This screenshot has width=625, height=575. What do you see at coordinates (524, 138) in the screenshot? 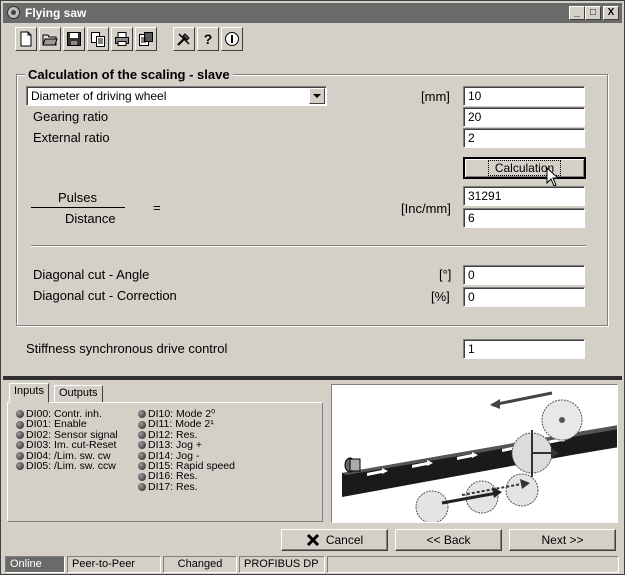
I see `external-ratio-input: 2` at bounding box center [524, 138].